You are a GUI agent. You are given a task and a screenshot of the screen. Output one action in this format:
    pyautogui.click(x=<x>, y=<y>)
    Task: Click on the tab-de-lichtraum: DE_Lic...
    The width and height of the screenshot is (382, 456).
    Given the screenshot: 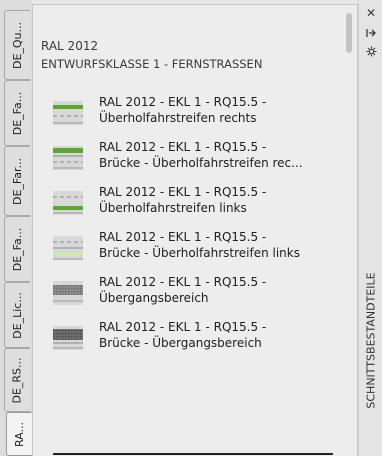 What is the action you would take?
    pyautogui.click(x=17, y=315)
    